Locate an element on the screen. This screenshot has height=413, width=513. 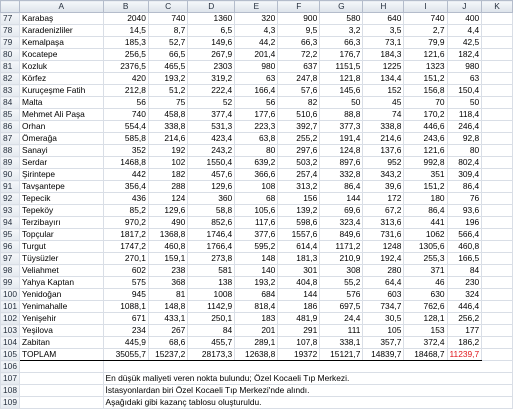
cell-value: 121,8 is located at coordinates (341, 78).